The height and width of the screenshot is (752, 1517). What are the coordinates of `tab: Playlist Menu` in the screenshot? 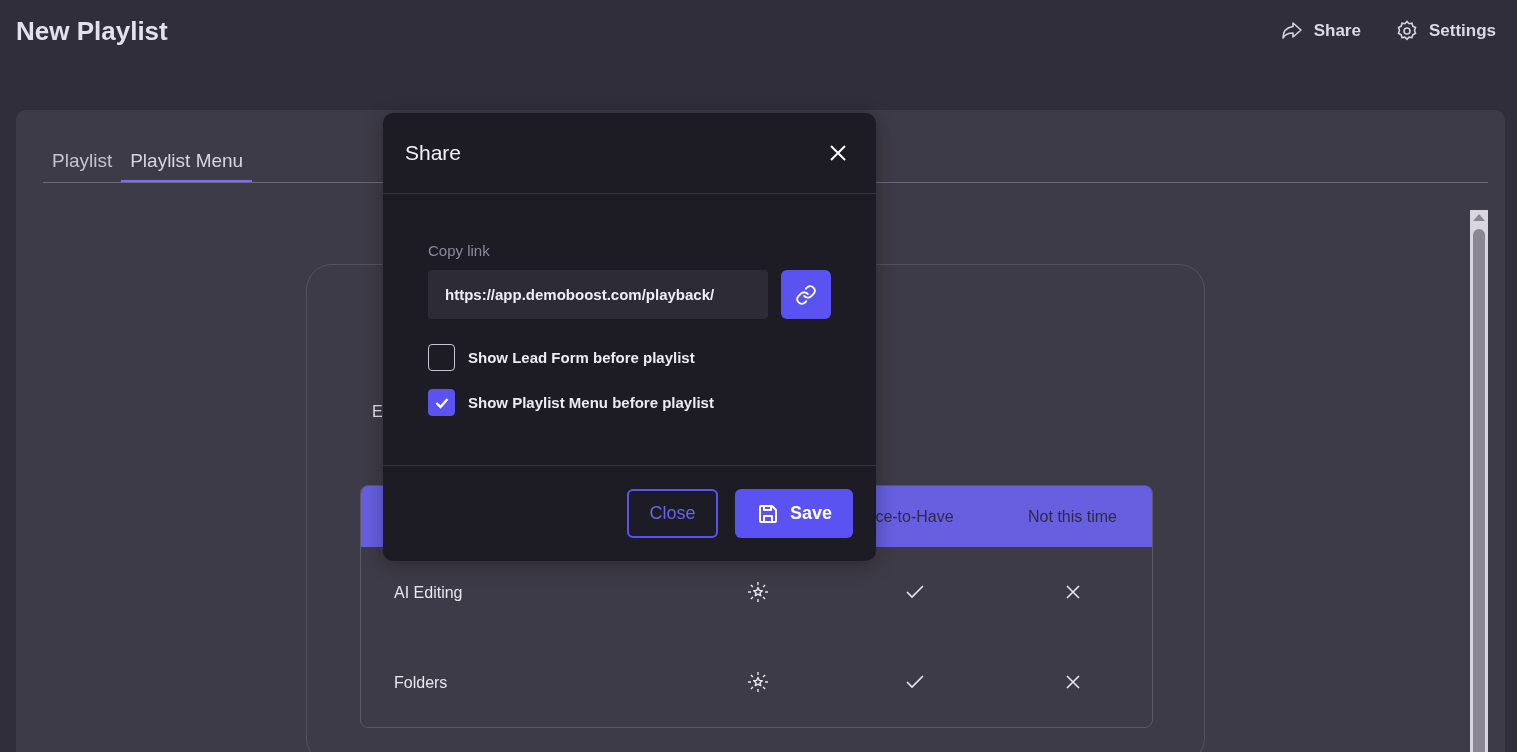 It's located at (187, 164).